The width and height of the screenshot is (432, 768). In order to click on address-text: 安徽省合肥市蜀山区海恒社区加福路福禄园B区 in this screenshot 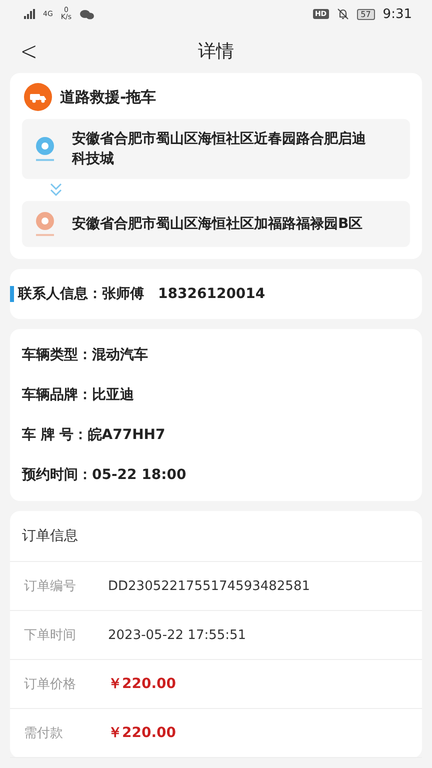, I will do `click(217, 224)`.